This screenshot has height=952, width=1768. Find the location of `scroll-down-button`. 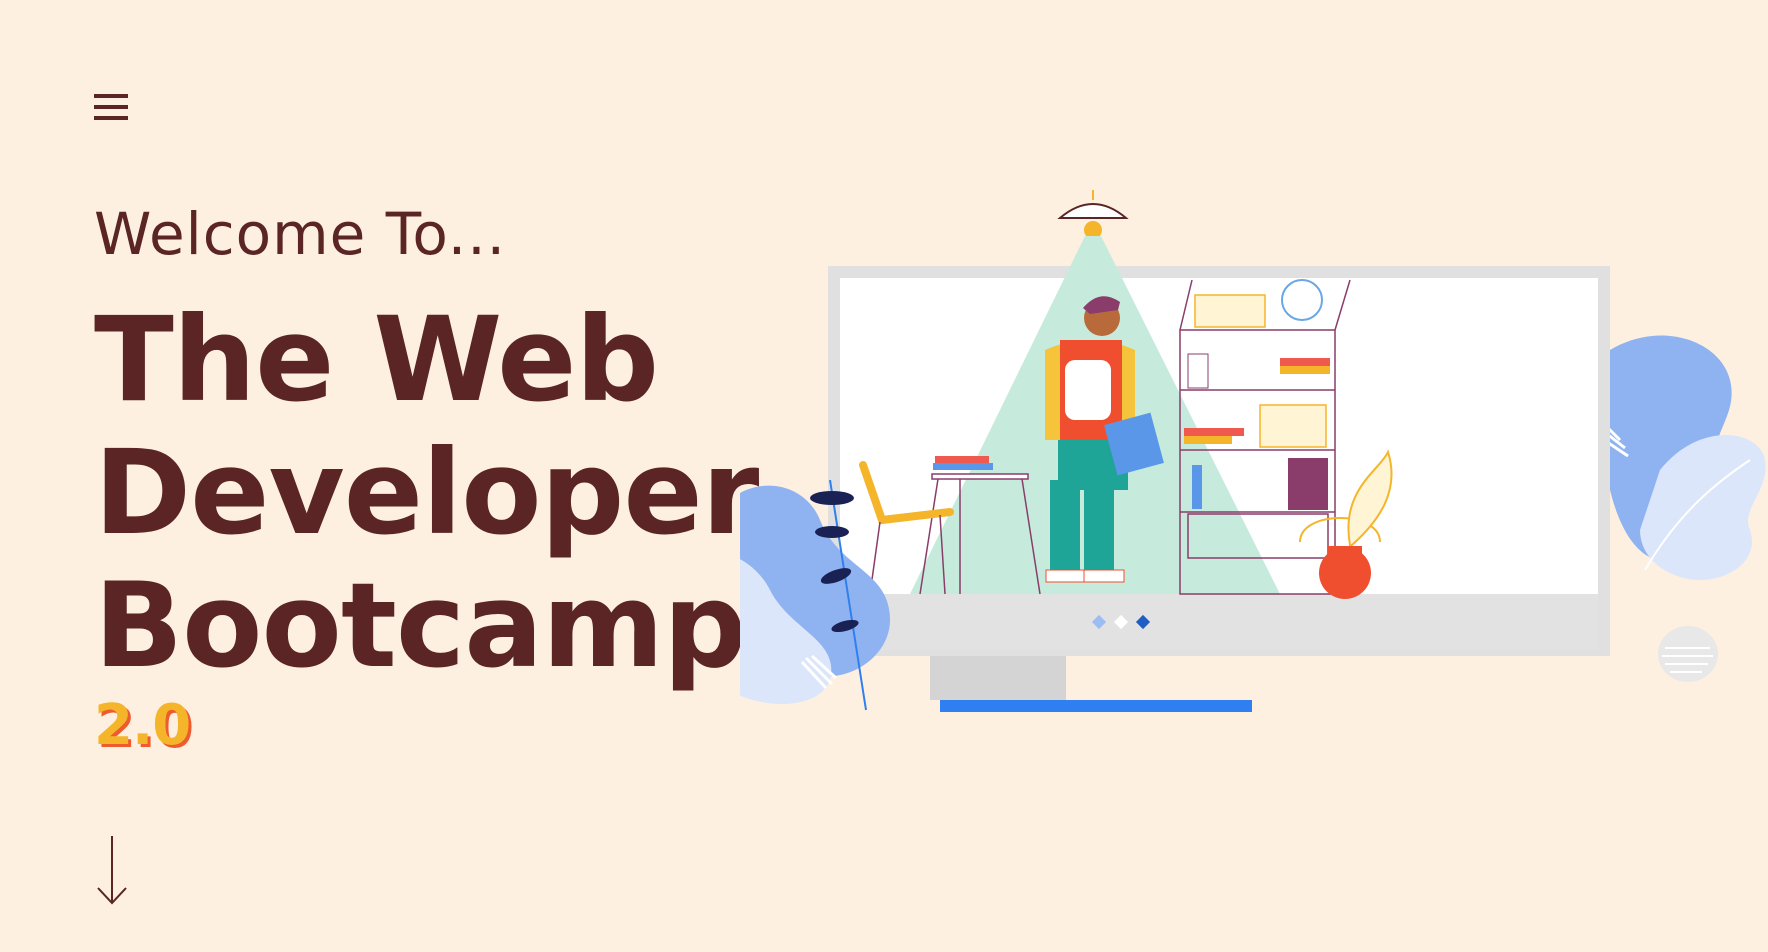

scroll-down-button is located at coordinates (112, 871).